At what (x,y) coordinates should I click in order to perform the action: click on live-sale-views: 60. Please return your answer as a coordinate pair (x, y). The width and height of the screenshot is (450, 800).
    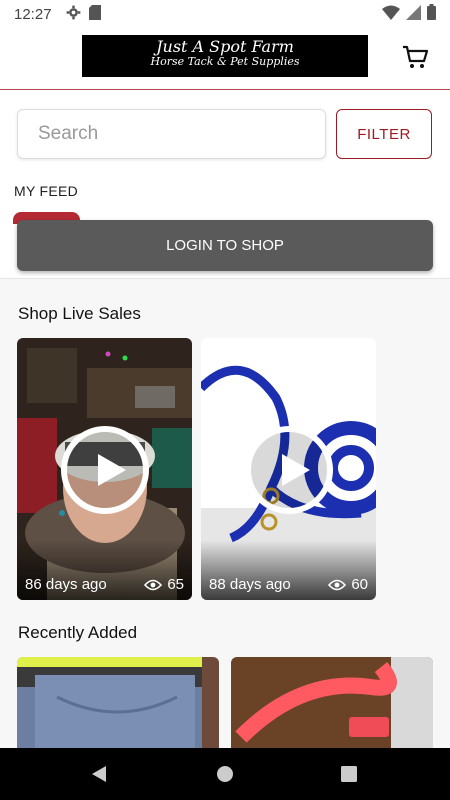
    Looking at the image, I should click on (348, 584).